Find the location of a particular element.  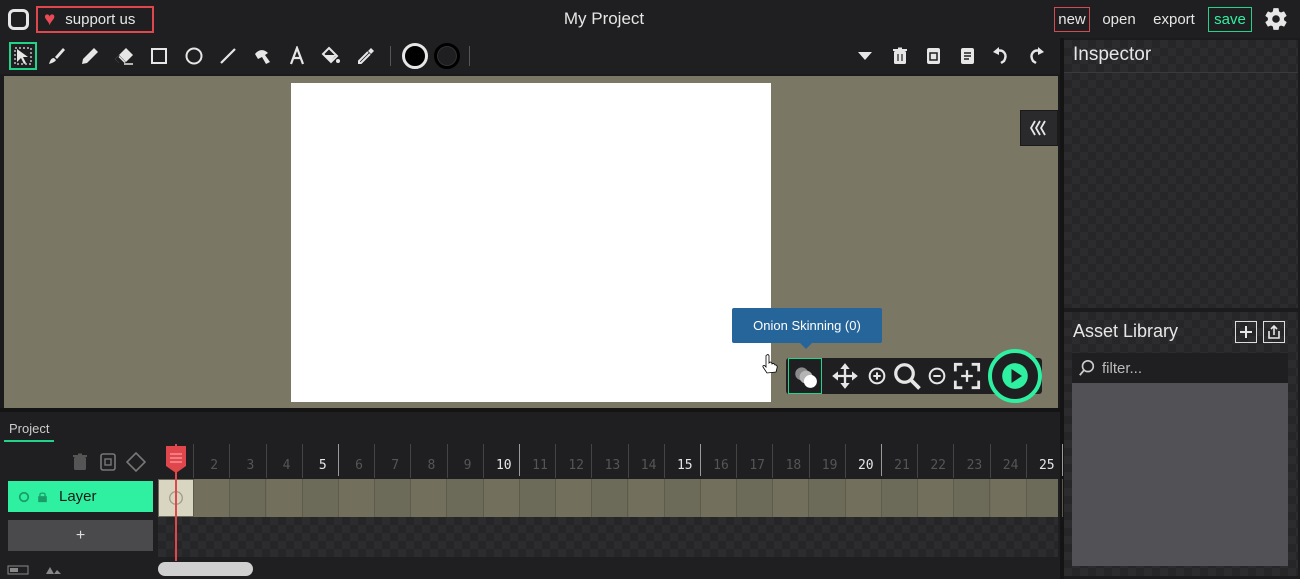

project-title: My Project is located at coordinates (604, 19).